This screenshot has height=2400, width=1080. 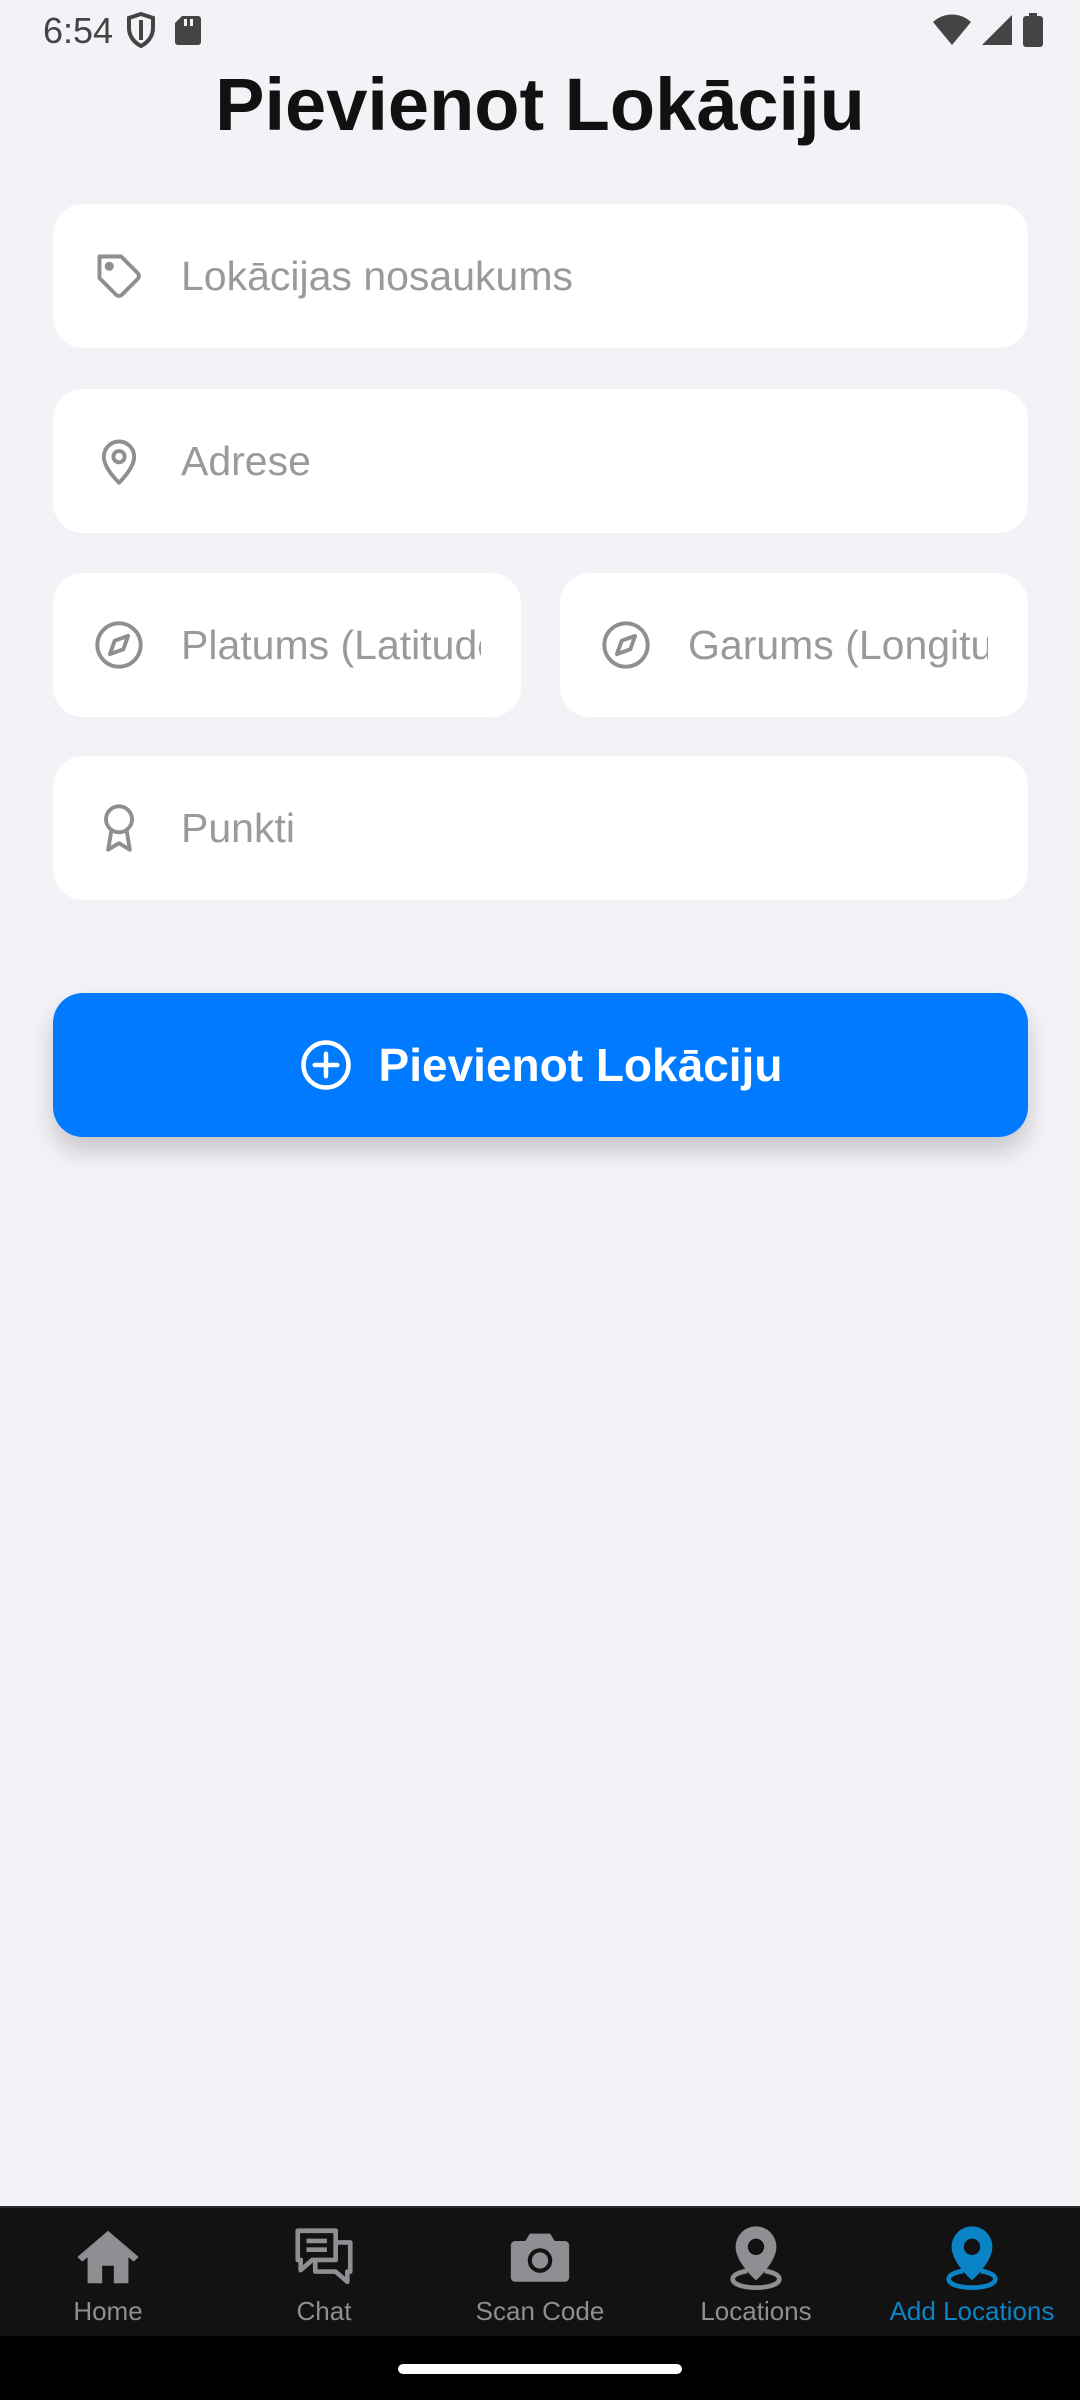 I want to click on location-name-field, so click(x=540, y=276).